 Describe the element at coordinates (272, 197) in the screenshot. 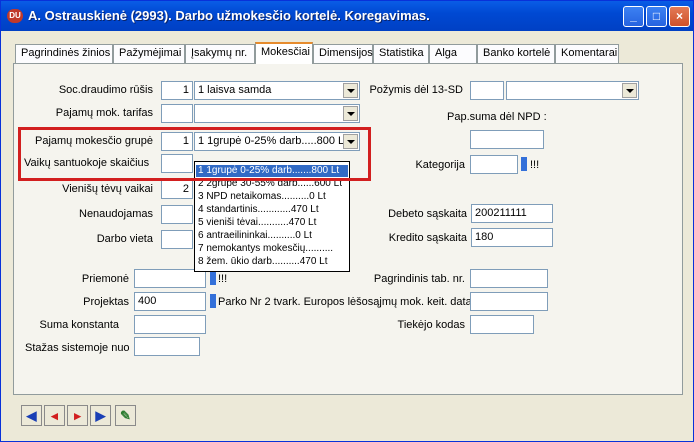

I see `dropdown-option: 3 NPD netaikomas..........0 Lt` at that location.